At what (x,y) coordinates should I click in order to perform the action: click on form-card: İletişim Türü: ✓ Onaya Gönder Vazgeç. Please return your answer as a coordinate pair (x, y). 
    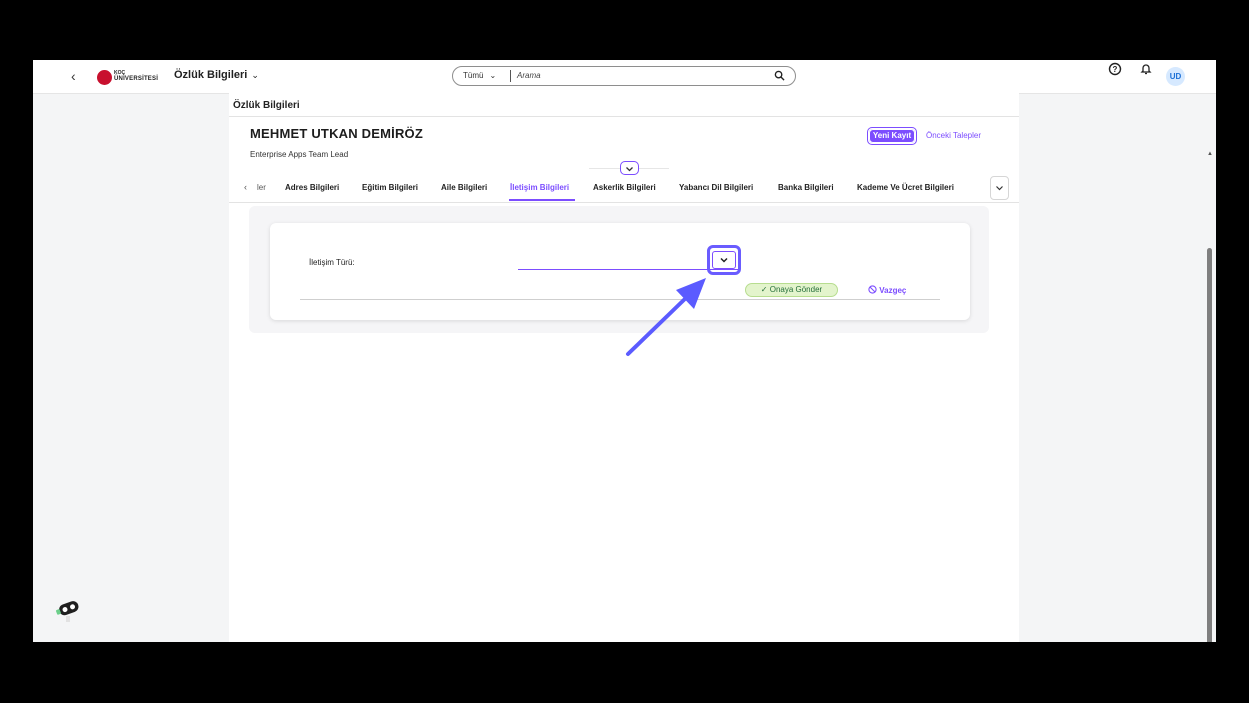
    Looking at the image, I should click on (620, 271).